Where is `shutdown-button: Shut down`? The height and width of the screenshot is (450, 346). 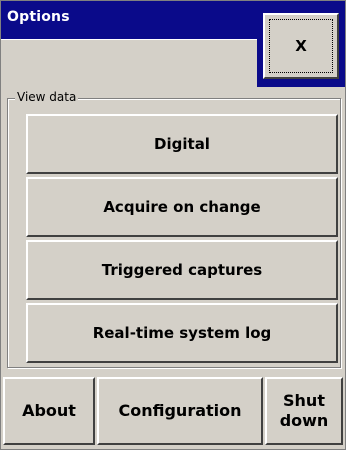 shutdown-button: Shut down is located at coordinates (304, 411).